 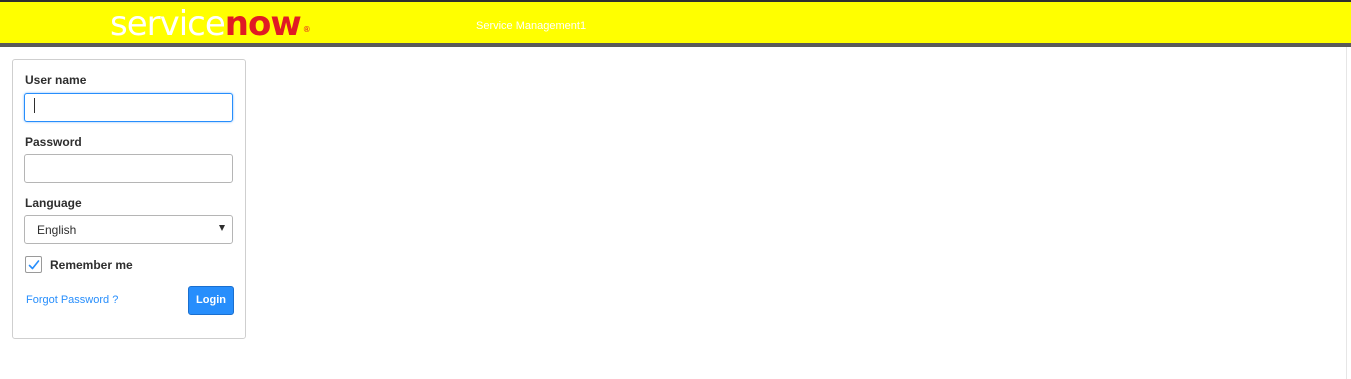 What do you see at coordinates (222, 228) in the screenshot?
I see `dropdown-arrow-icon` at bounding box center [222, 228].